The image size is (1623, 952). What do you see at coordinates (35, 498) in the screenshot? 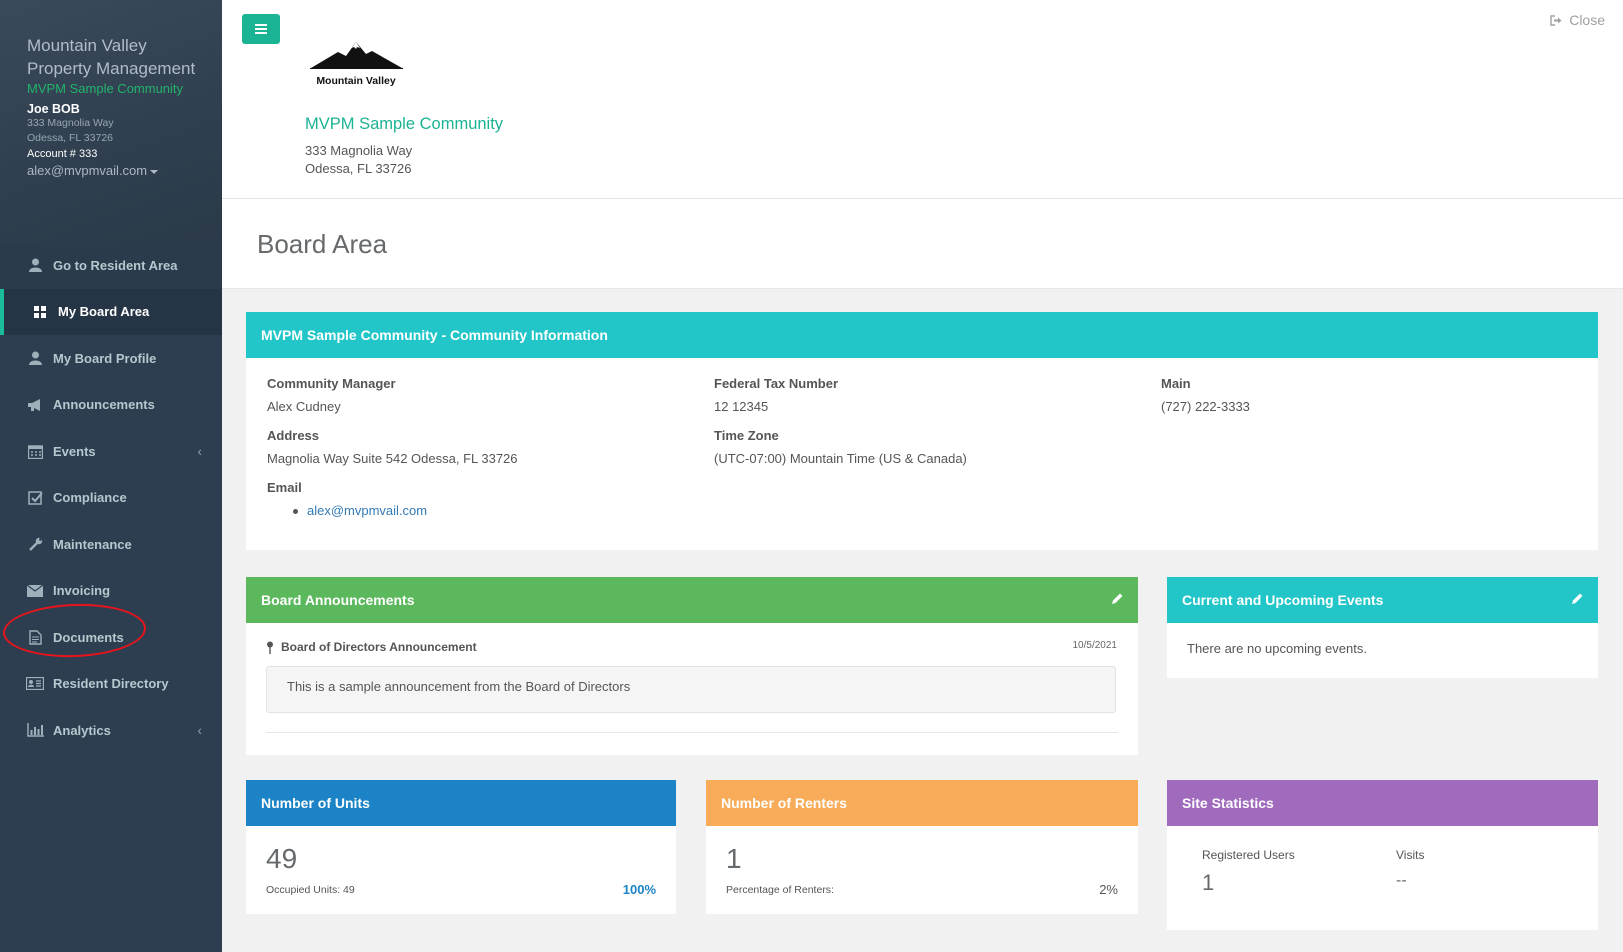
I see `checkbox-icon` at bounding box center [35, 498].